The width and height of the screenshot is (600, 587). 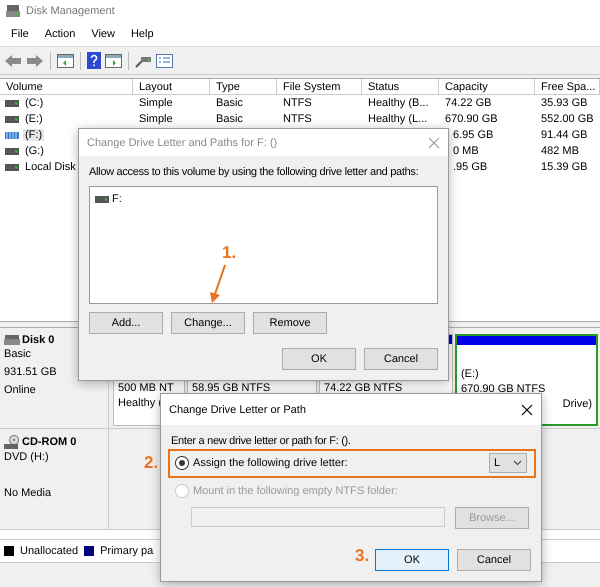 I want to click on table-cell-text: 552.00 GB, so click(x=567, y=119).